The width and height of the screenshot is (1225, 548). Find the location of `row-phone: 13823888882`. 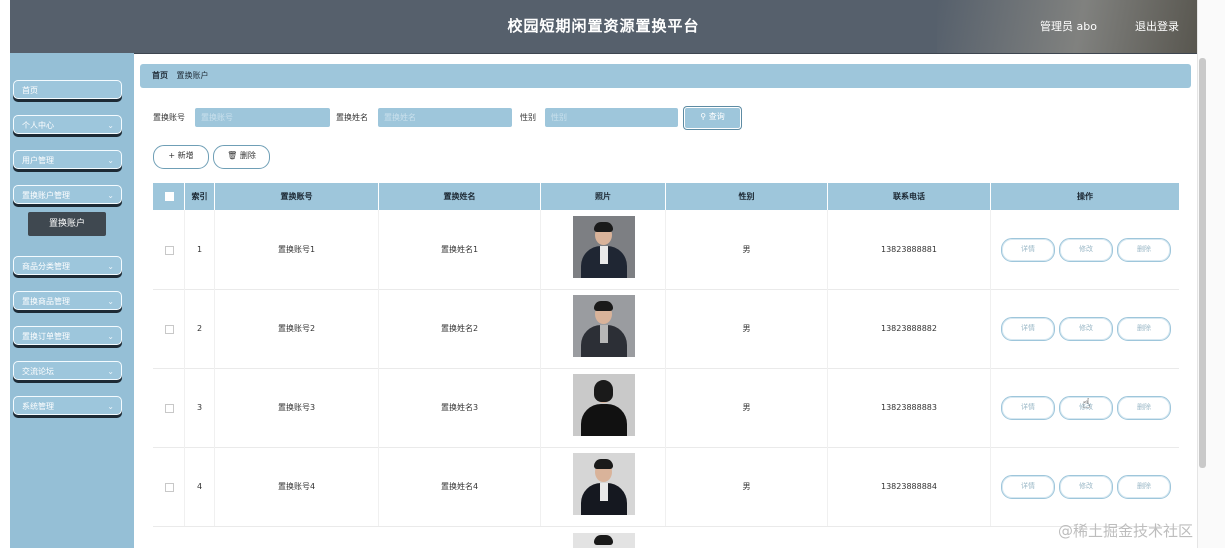

row-phone: 13823888882 is located at coordinates (909, 328).